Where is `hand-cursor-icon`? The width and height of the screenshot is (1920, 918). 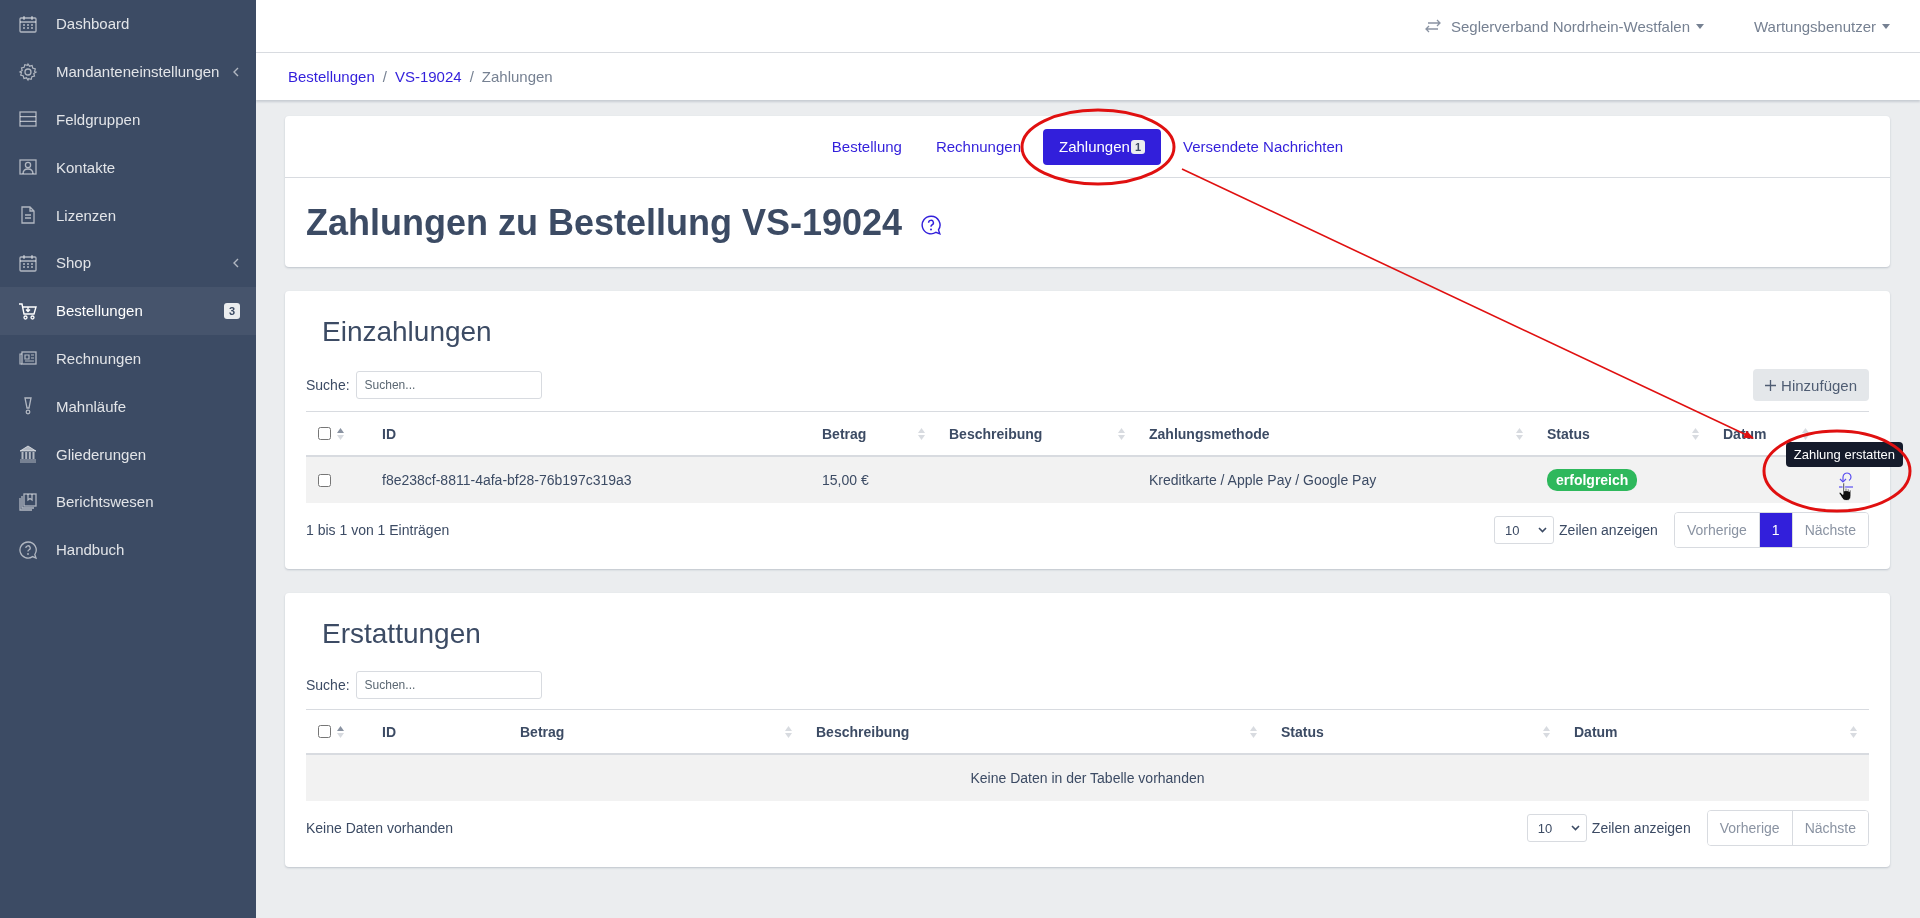 hand-cursor-icon is located at coordinates (1846, 492).